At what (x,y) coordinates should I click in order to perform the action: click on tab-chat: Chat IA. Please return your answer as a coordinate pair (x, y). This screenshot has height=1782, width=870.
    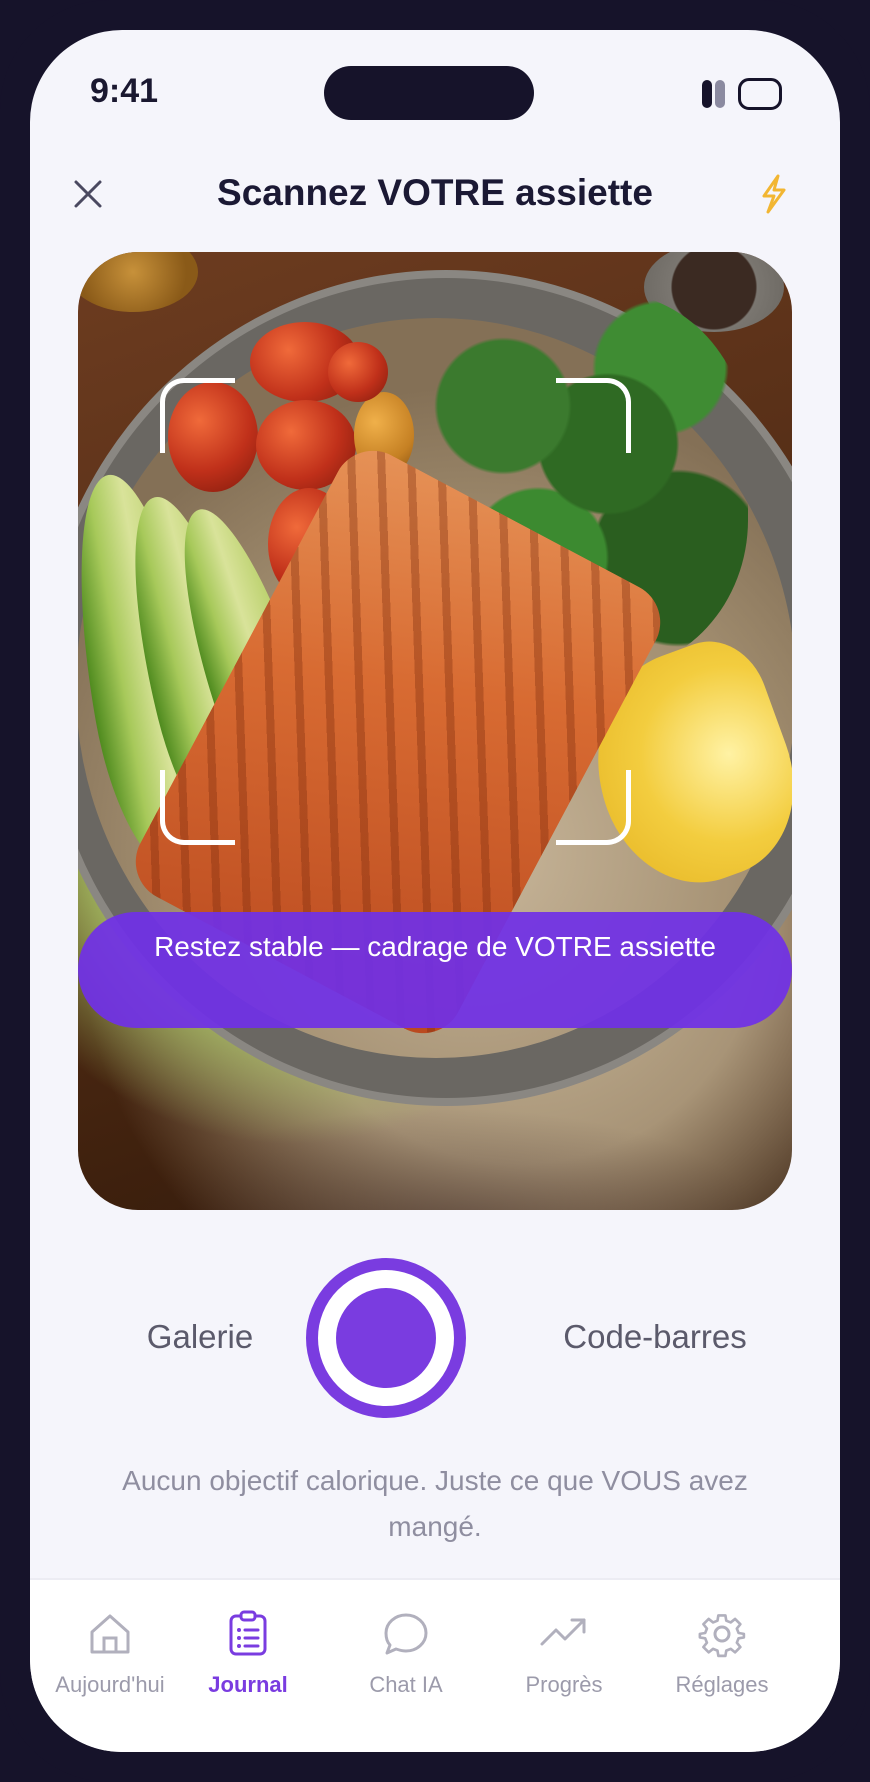
    Looking at the image, I should click on (406, 1653).